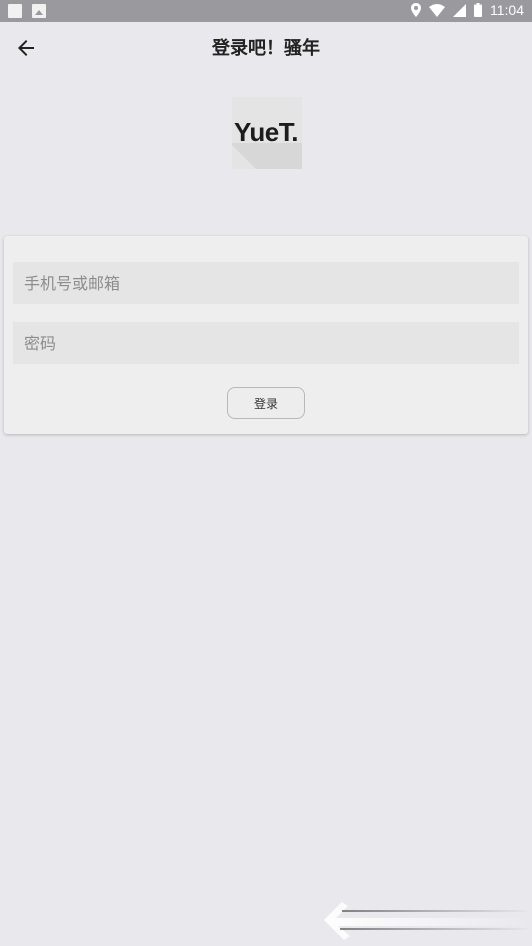 The image size is (532, 946). I want to click on page-title: 登录吧！骚年, so click(266, 48).